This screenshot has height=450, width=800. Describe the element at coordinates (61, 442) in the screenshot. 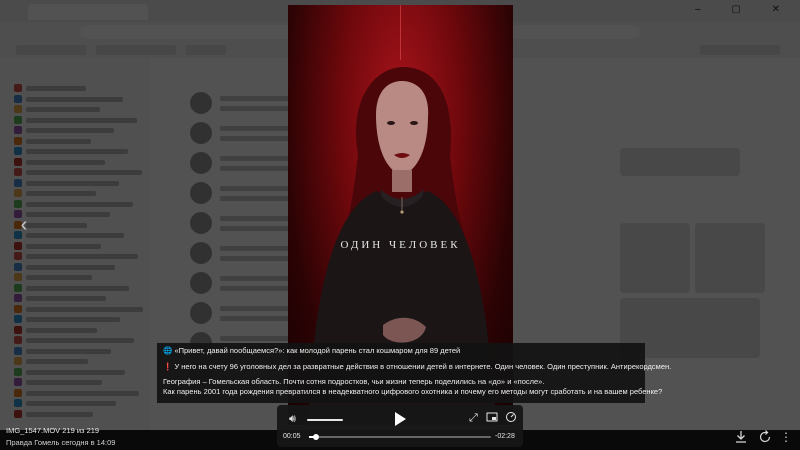

I see `media-source-info: Правда Гомель сегодня в 14:09` at that location.